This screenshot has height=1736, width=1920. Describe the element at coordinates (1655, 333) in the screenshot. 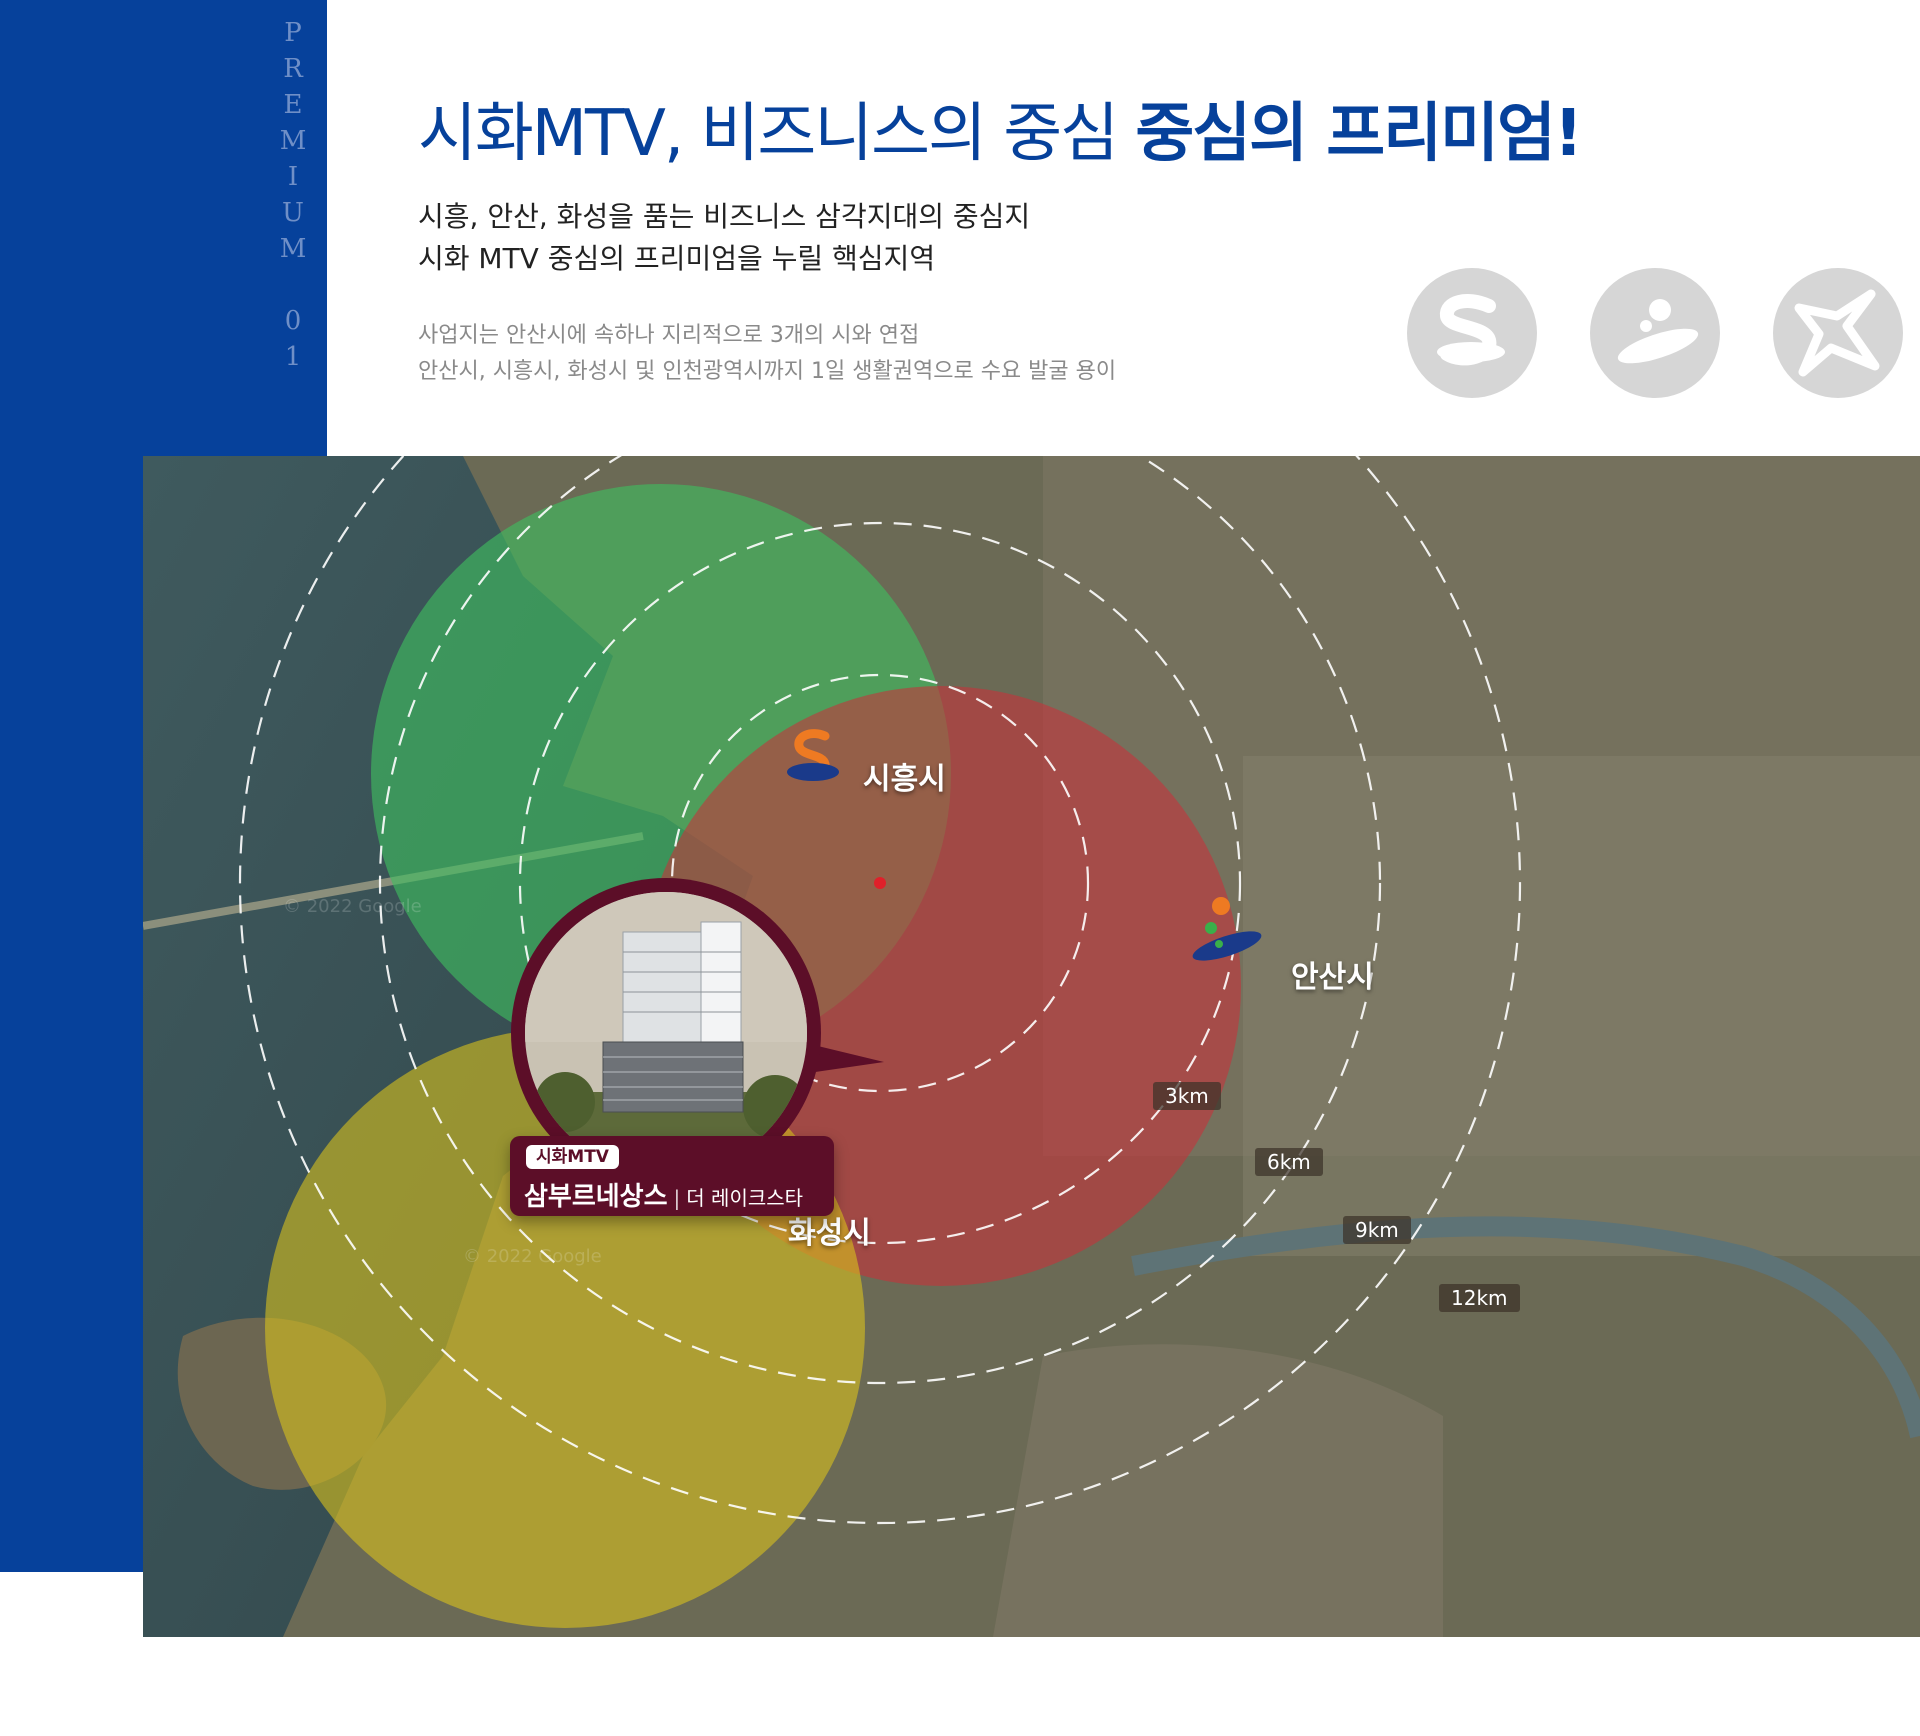

I see `ansan-logo-icon` at that location.